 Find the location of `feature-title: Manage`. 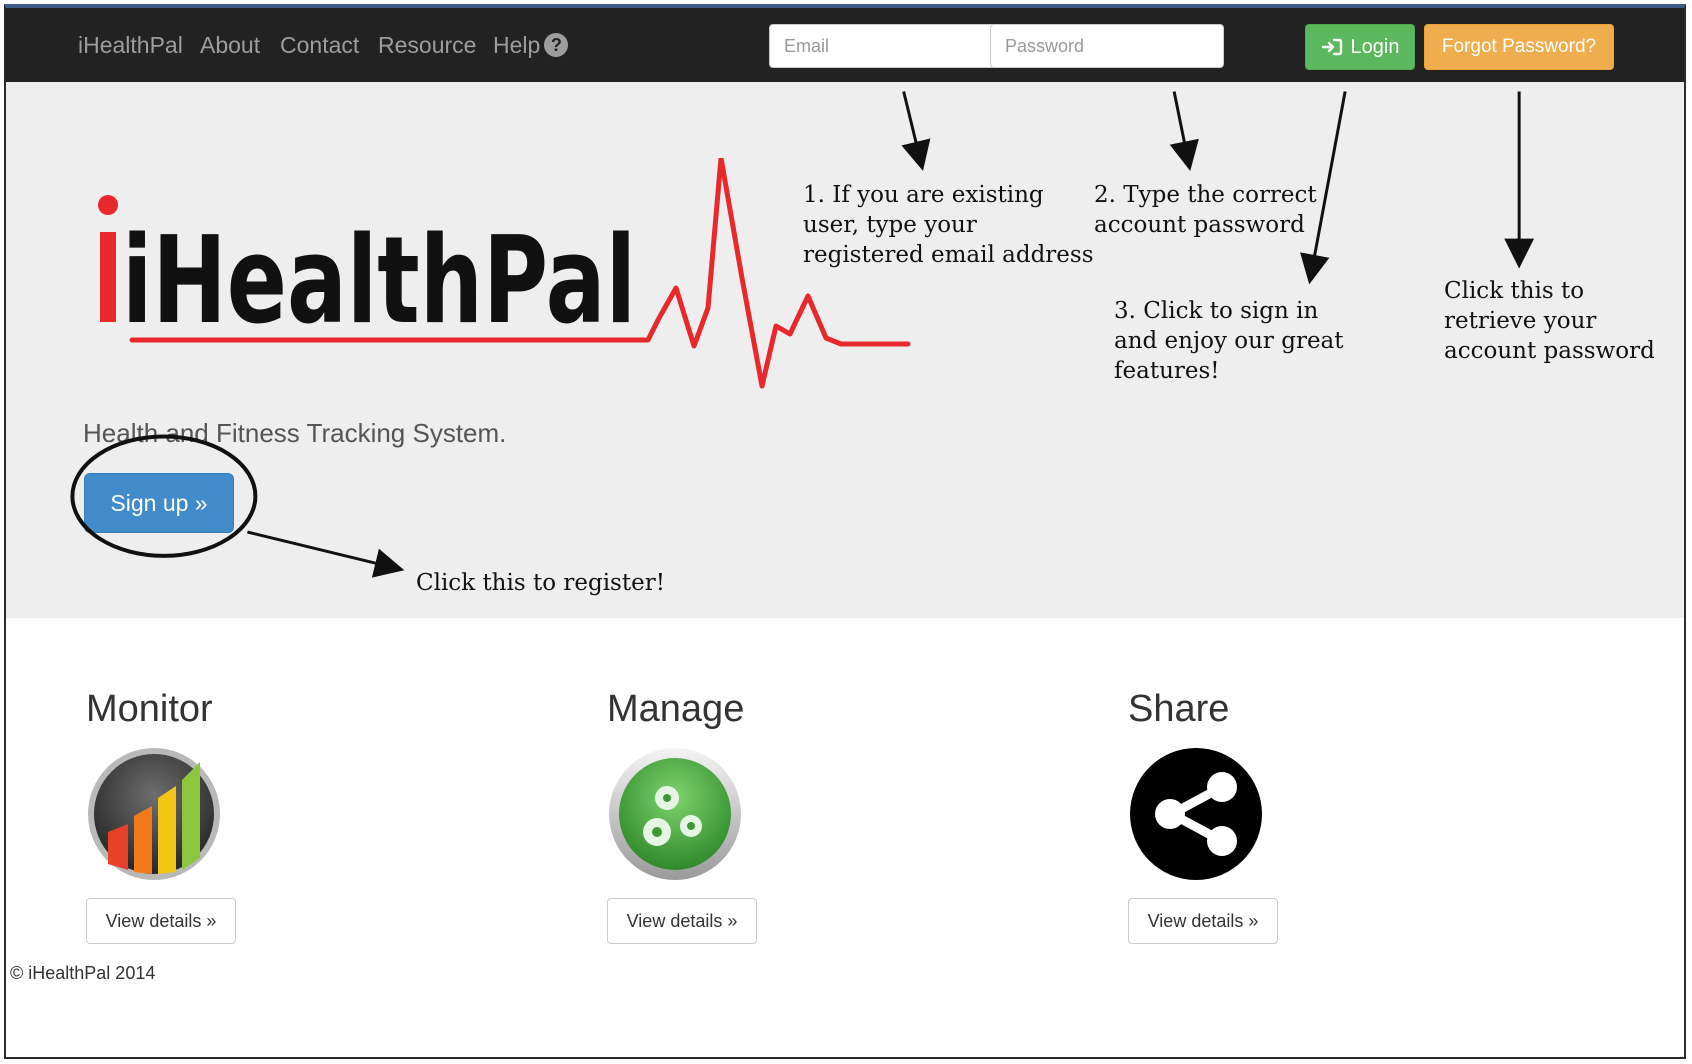

feature-title: Manage is located at coordinates (676, 709).